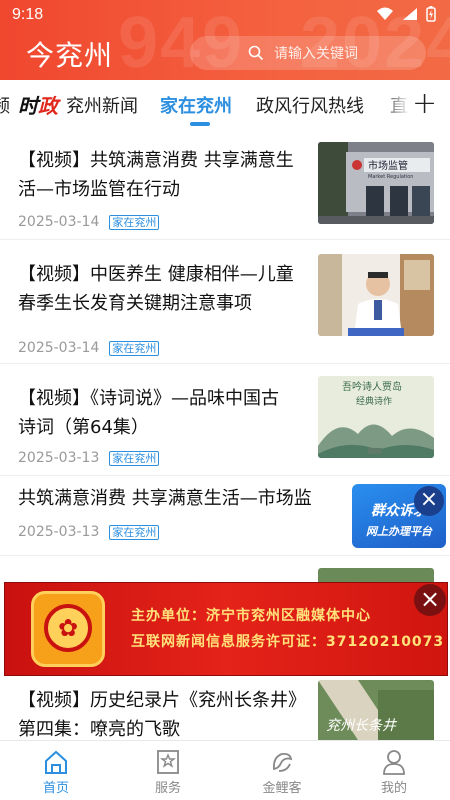 Image resolution: width=450 pixels, height=800 pixels. I want to click on nav-carp: 金鲤客, so click(282, 770).